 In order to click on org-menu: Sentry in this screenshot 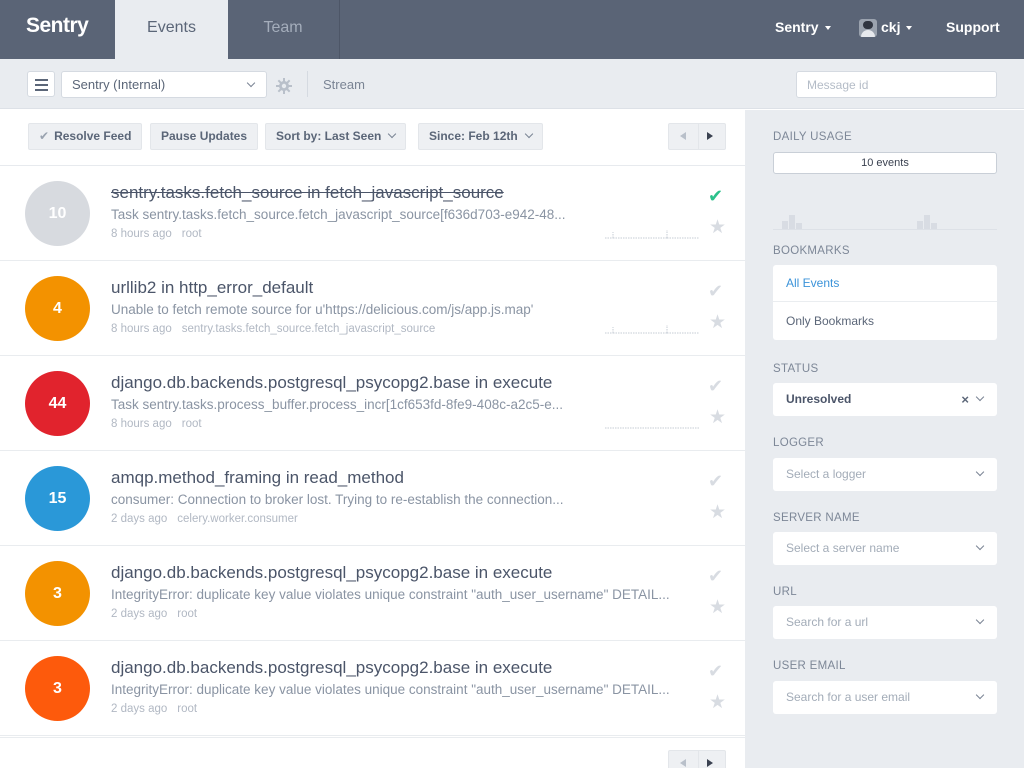, I will do `click(803, 29)`.